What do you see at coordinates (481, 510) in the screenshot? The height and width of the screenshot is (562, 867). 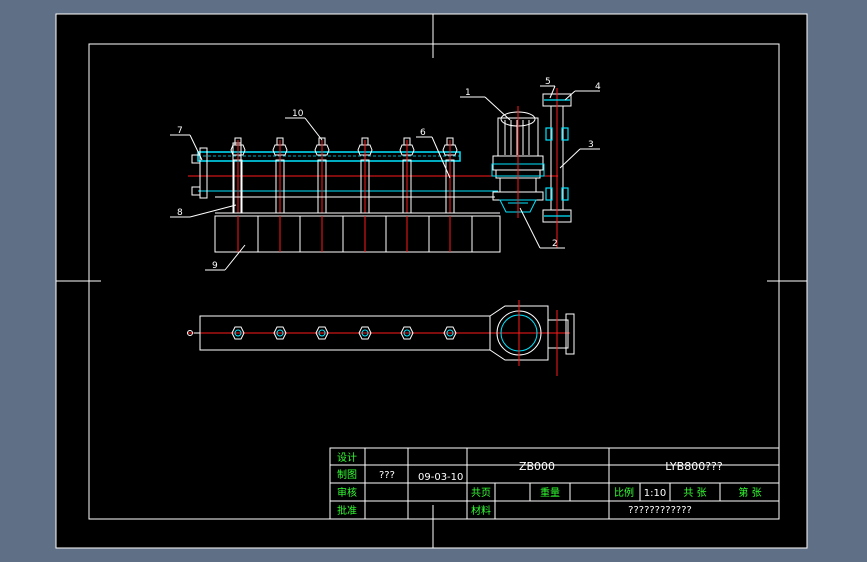 I see `label-material: 材料` at bounding box center [481, 510].